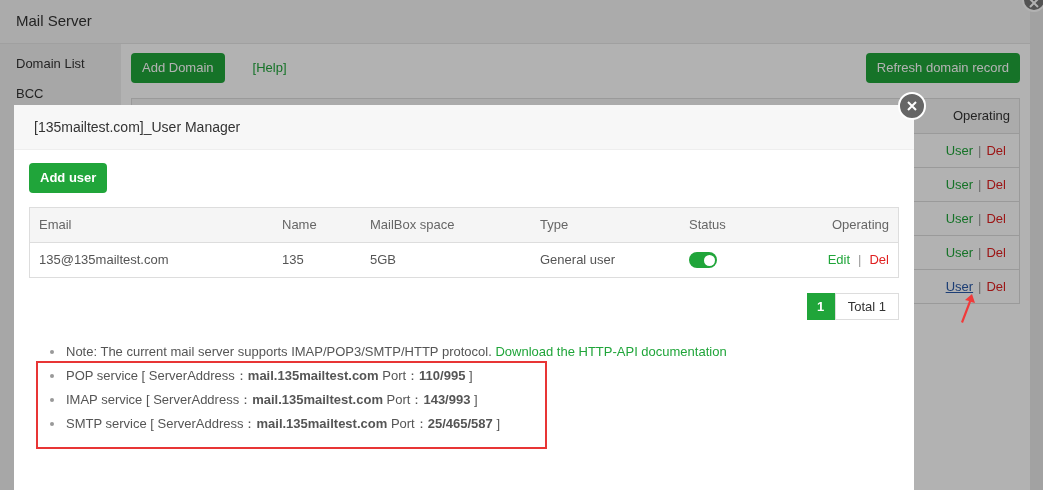  What do you see at coordinates (942, 68) in the screenshot?
I see `refresh-domain-button: Refresh domain record` at bounding box center [942, 68].